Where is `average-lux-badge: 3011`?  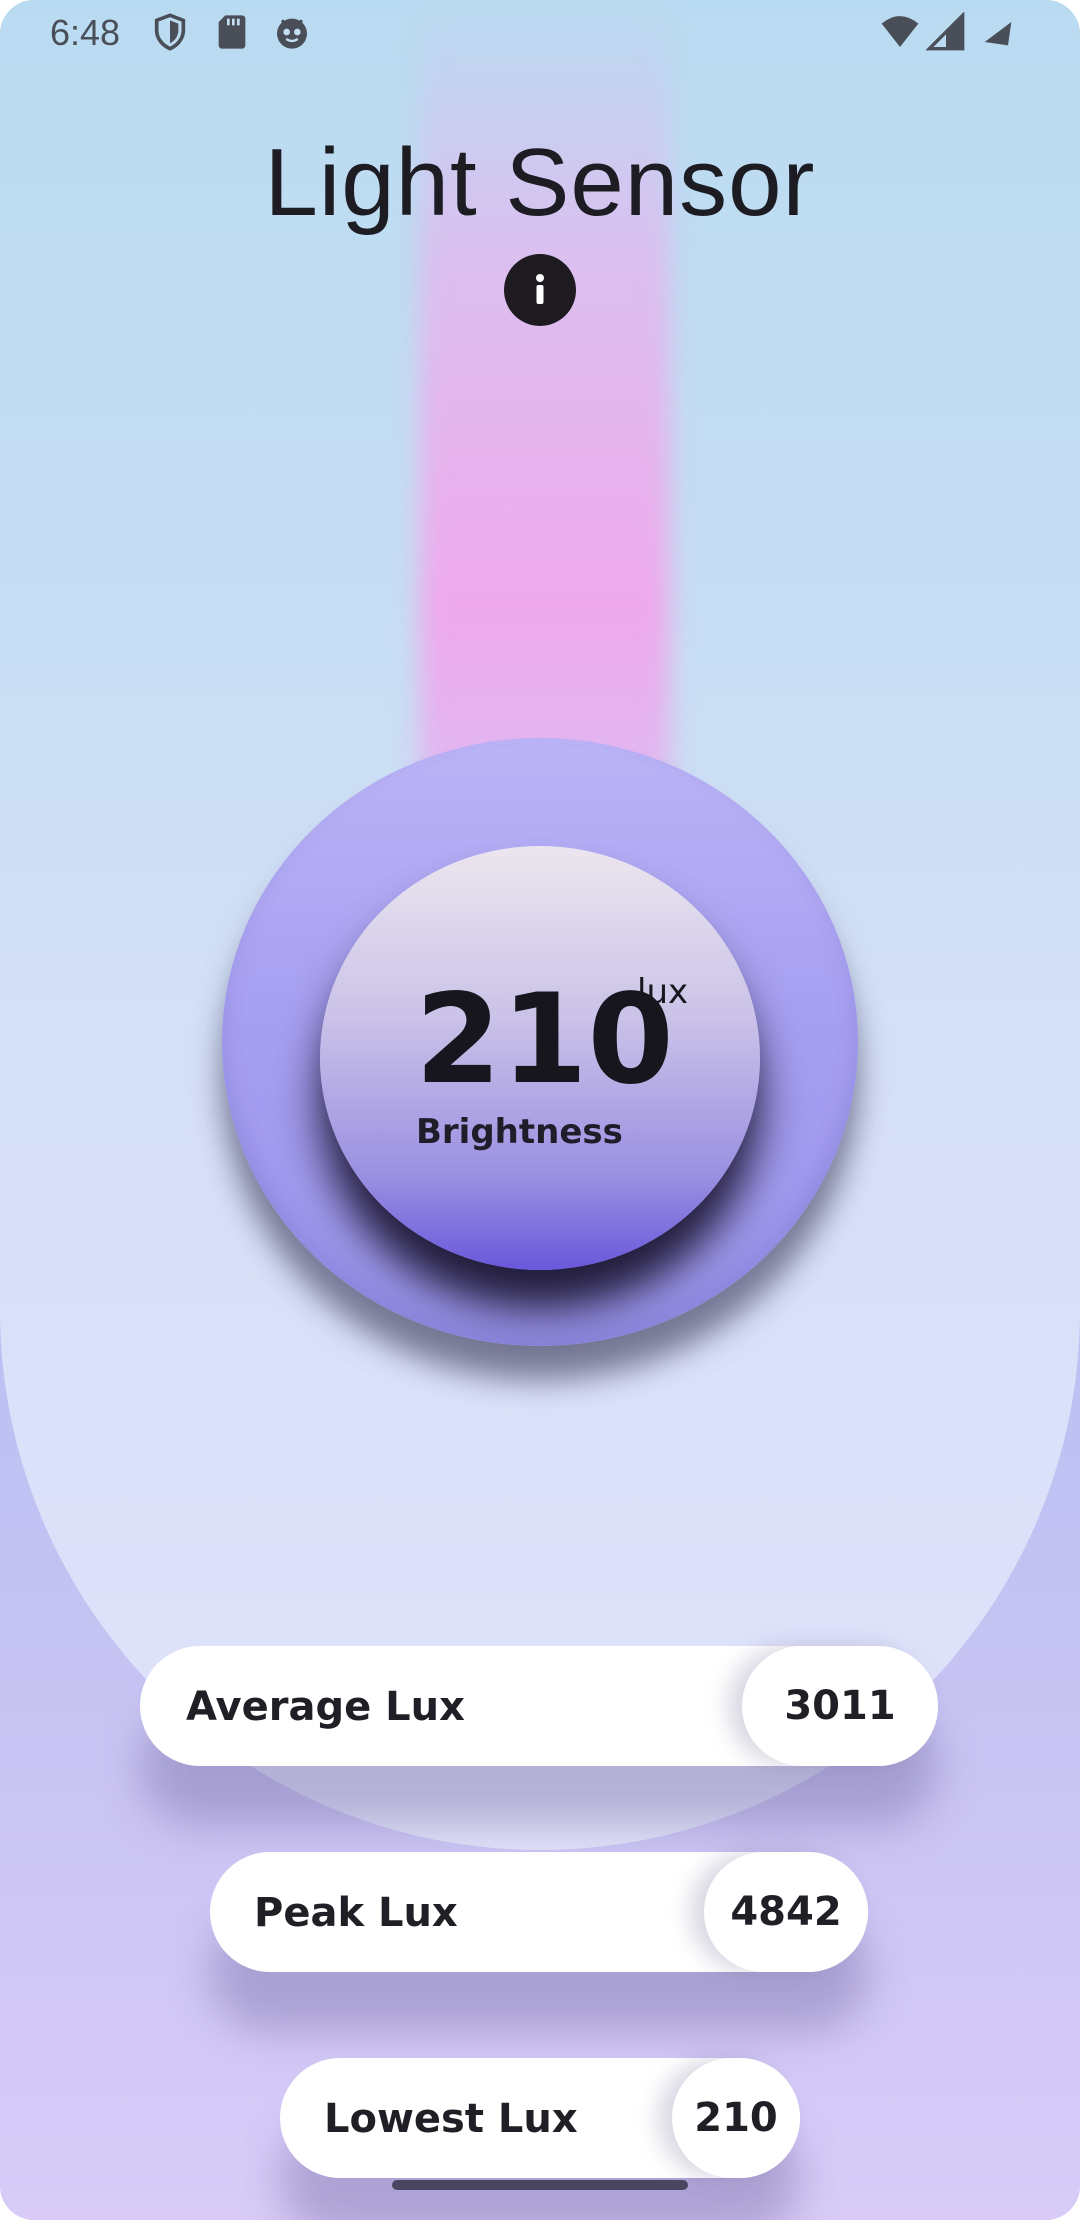
average-lux-badge: 3011 is located at coordinates (840, 1706).